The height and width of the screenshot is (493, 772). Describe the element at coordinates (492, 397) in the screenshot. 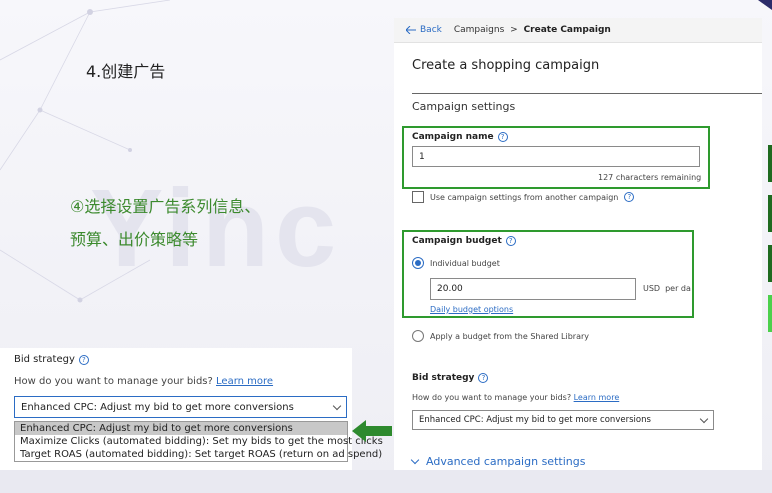

I see `bid-question-text: How do you want to manage your bids?` at that location.